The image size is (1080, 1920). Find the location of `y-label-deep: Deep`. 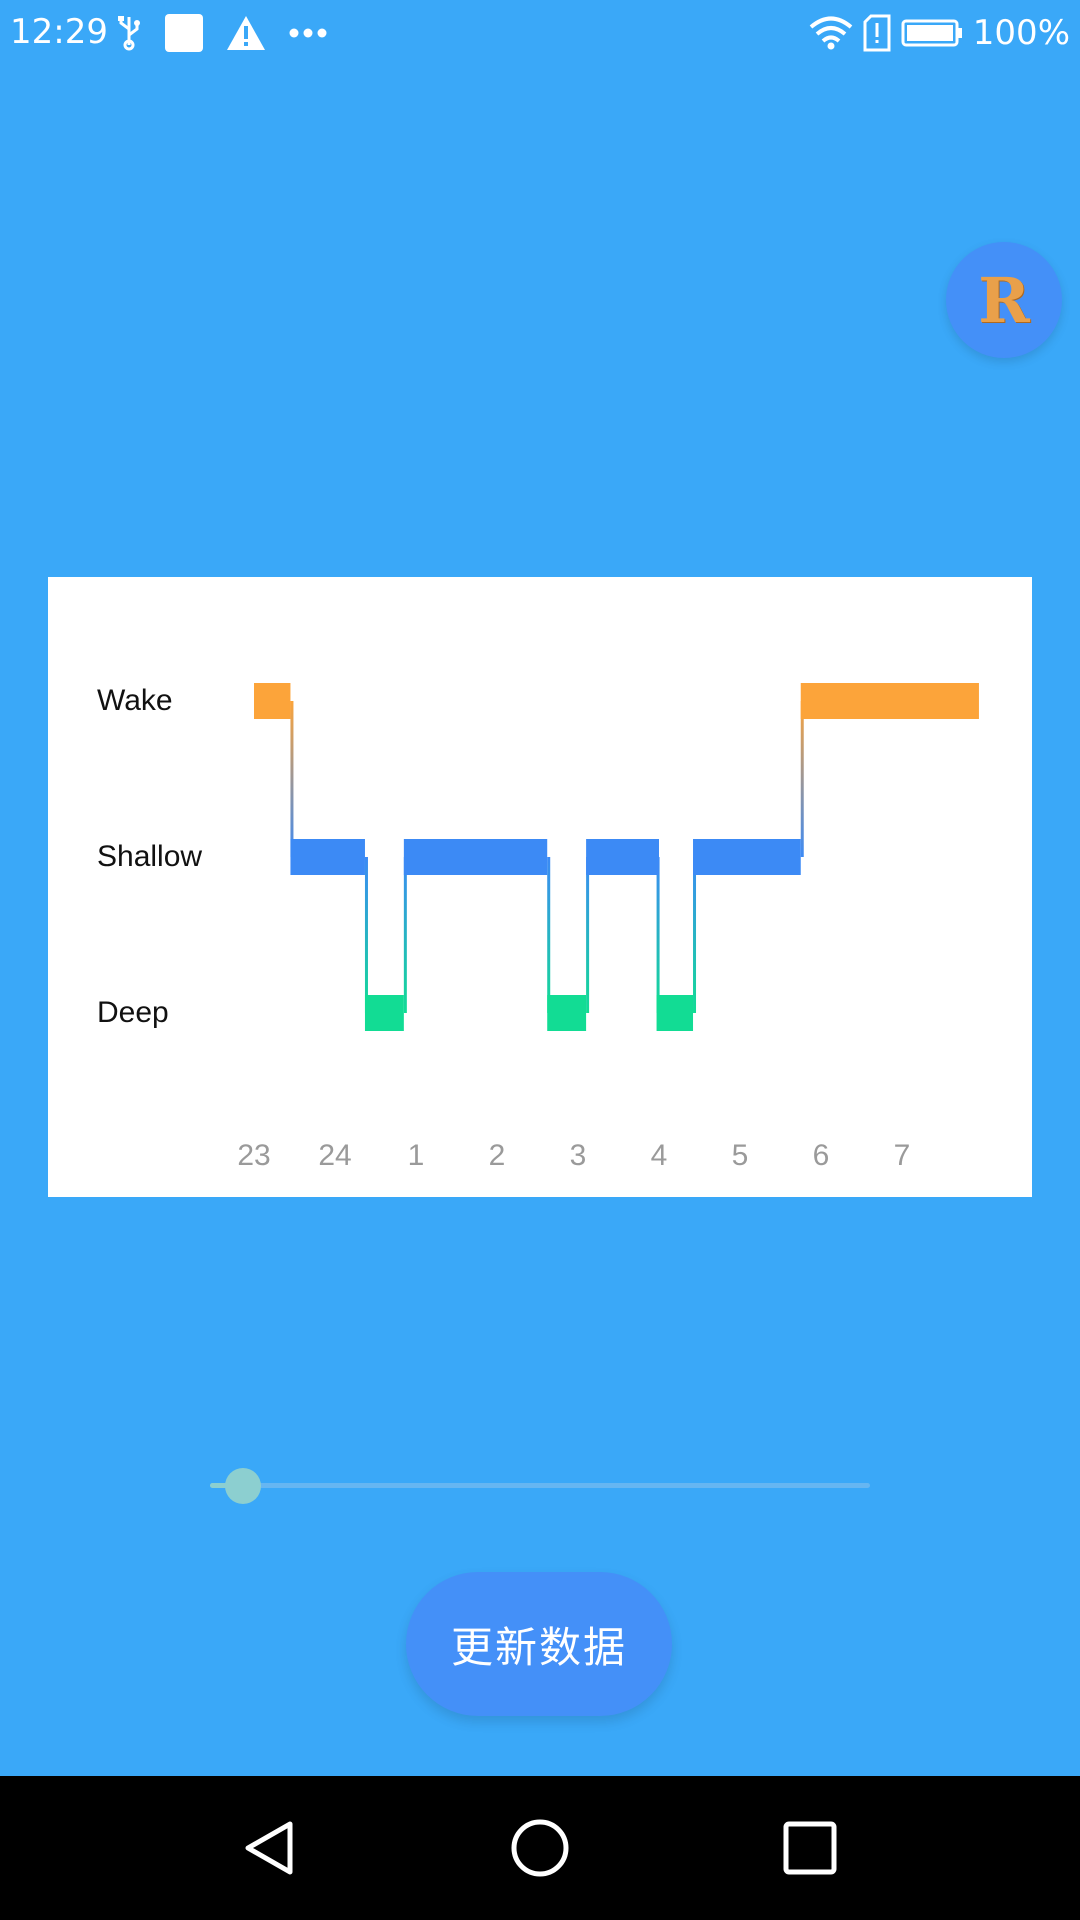

y-label-deep: Deep is located at coordinates (133, 1012).